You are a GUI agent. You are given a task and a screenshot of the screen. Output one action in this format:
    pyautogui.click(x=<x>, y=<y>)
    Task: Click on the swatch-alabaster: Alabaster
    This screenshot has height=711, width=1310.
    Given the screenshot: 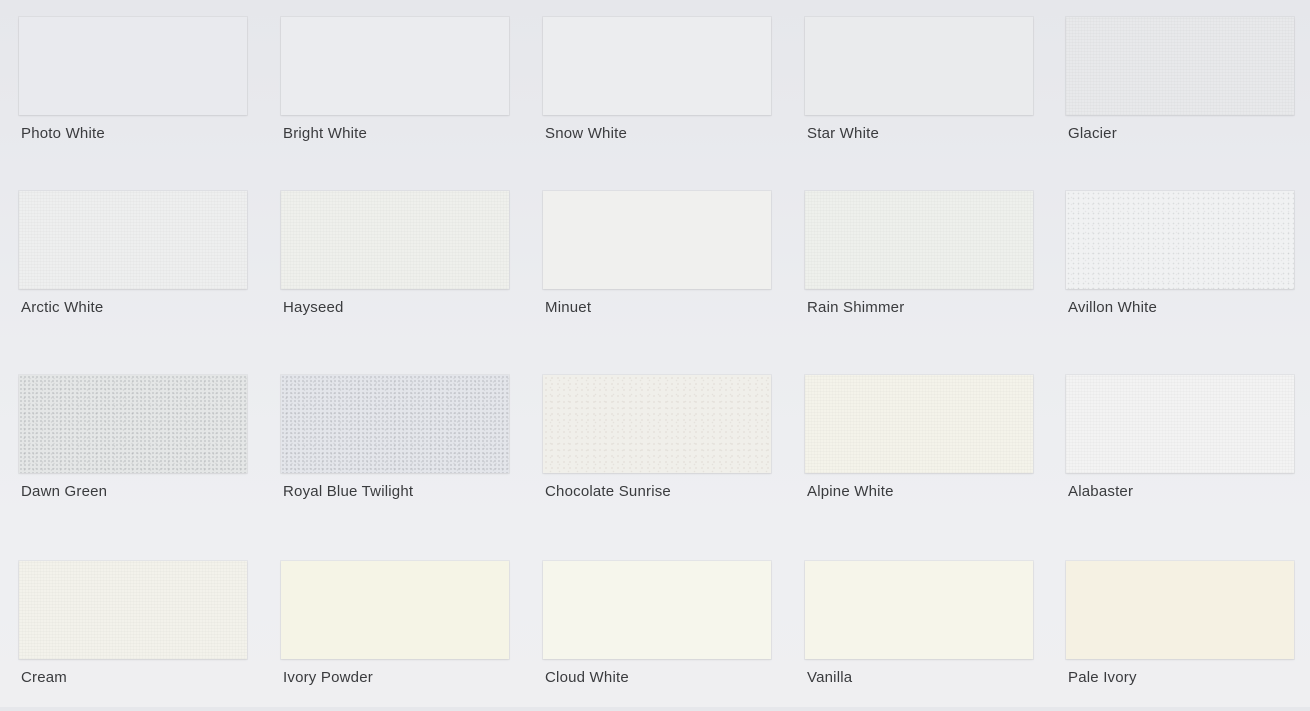 What is the action you would take?
    pyautogui.click(x=1180, y=450)
    